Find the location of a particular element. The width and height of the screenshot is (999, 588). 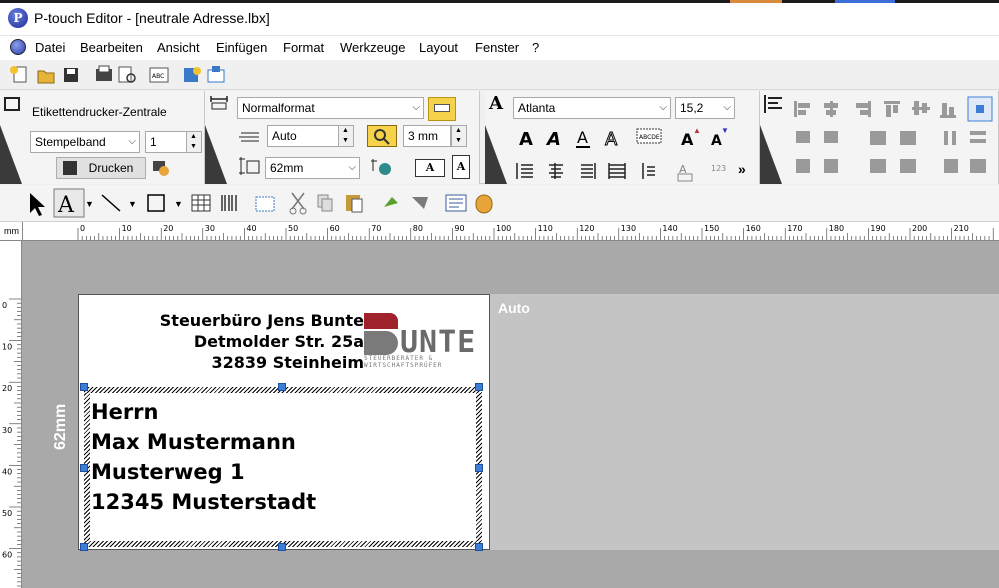

copies-input: 1 is located at coordinates (166, 142).